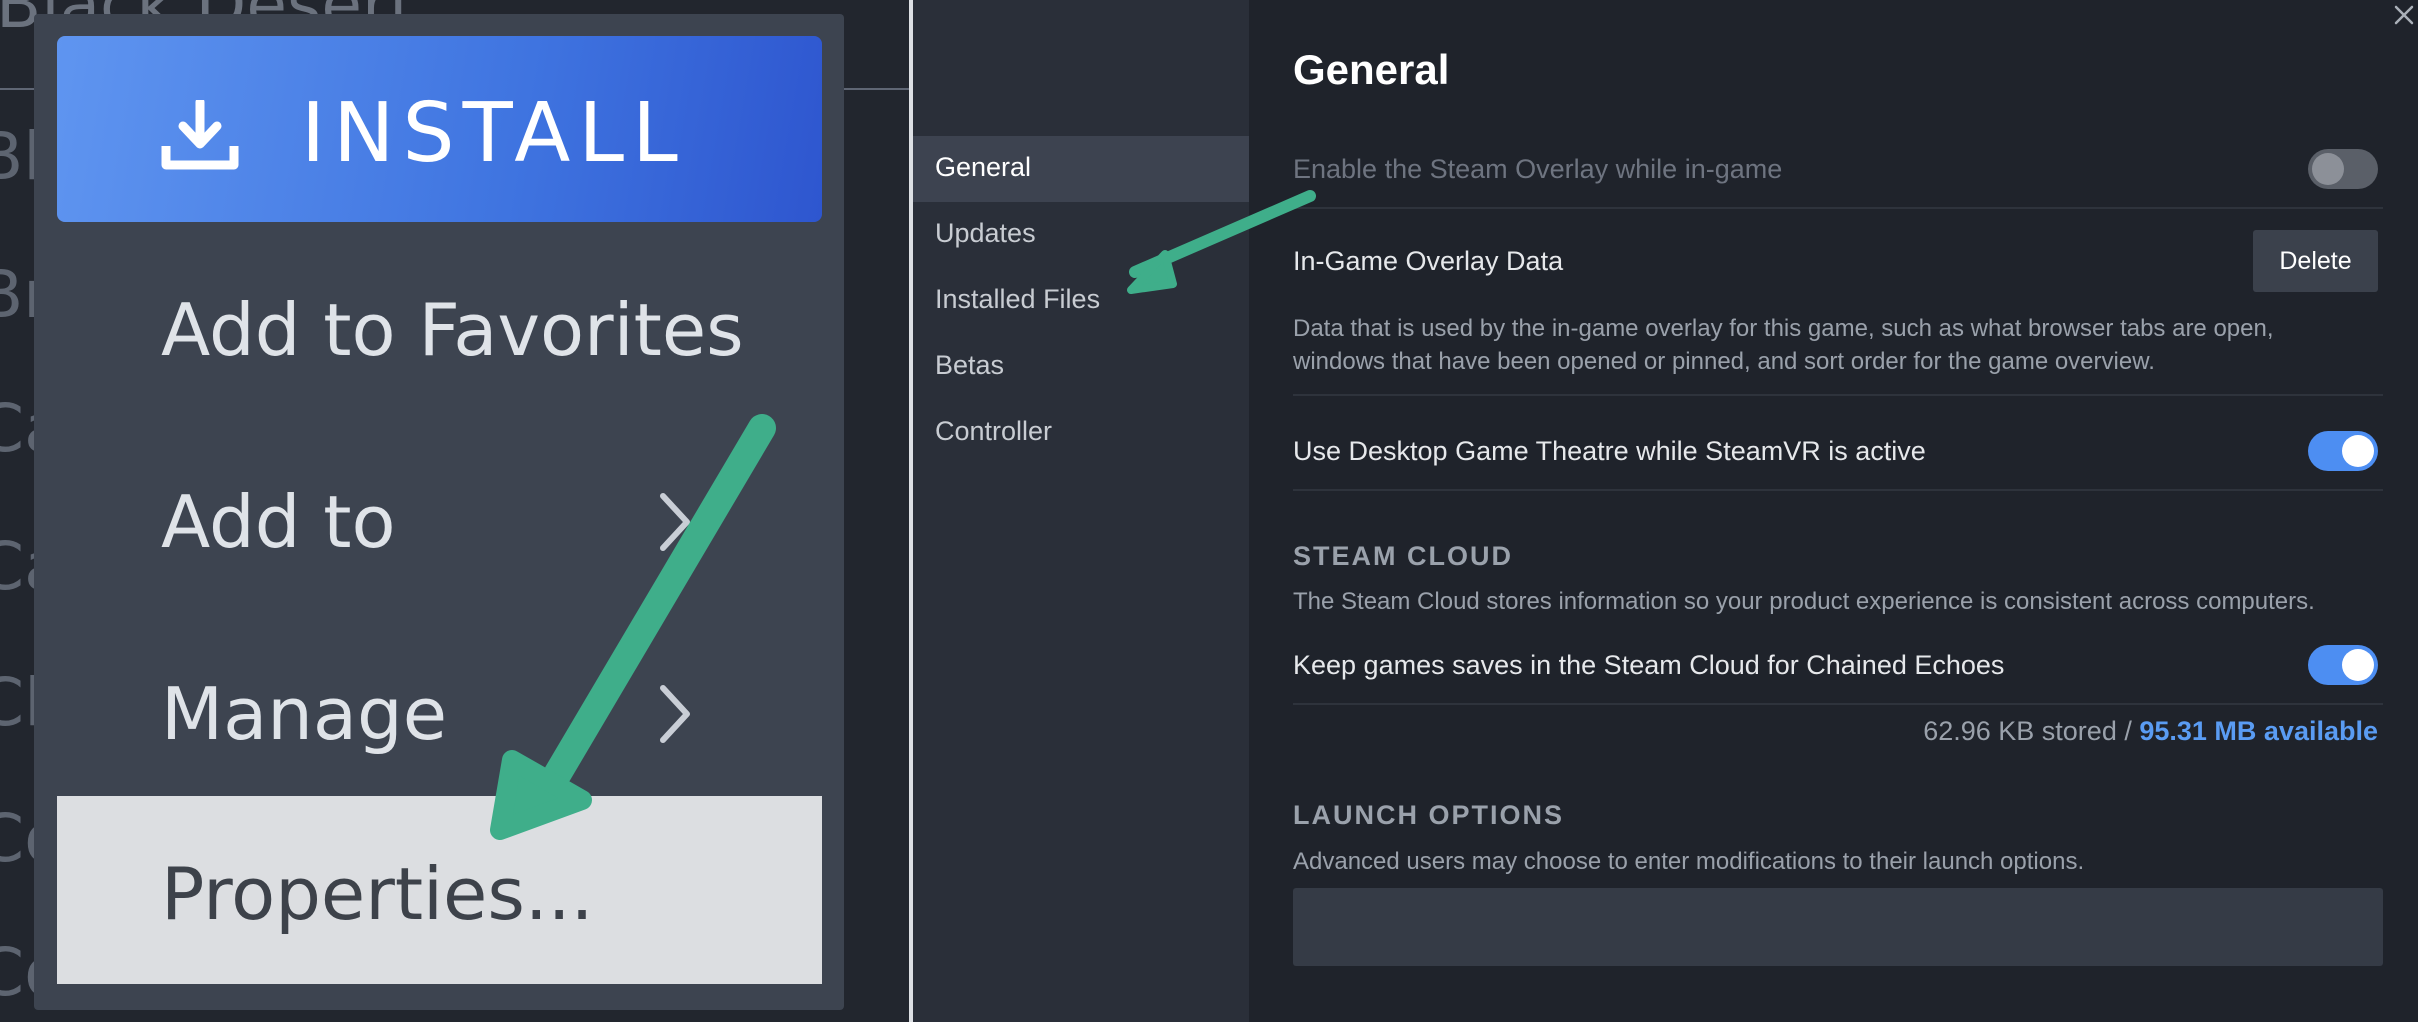  I want to click on menu-item-add-to-favorites: Add to Favorites, so click(439, 330).